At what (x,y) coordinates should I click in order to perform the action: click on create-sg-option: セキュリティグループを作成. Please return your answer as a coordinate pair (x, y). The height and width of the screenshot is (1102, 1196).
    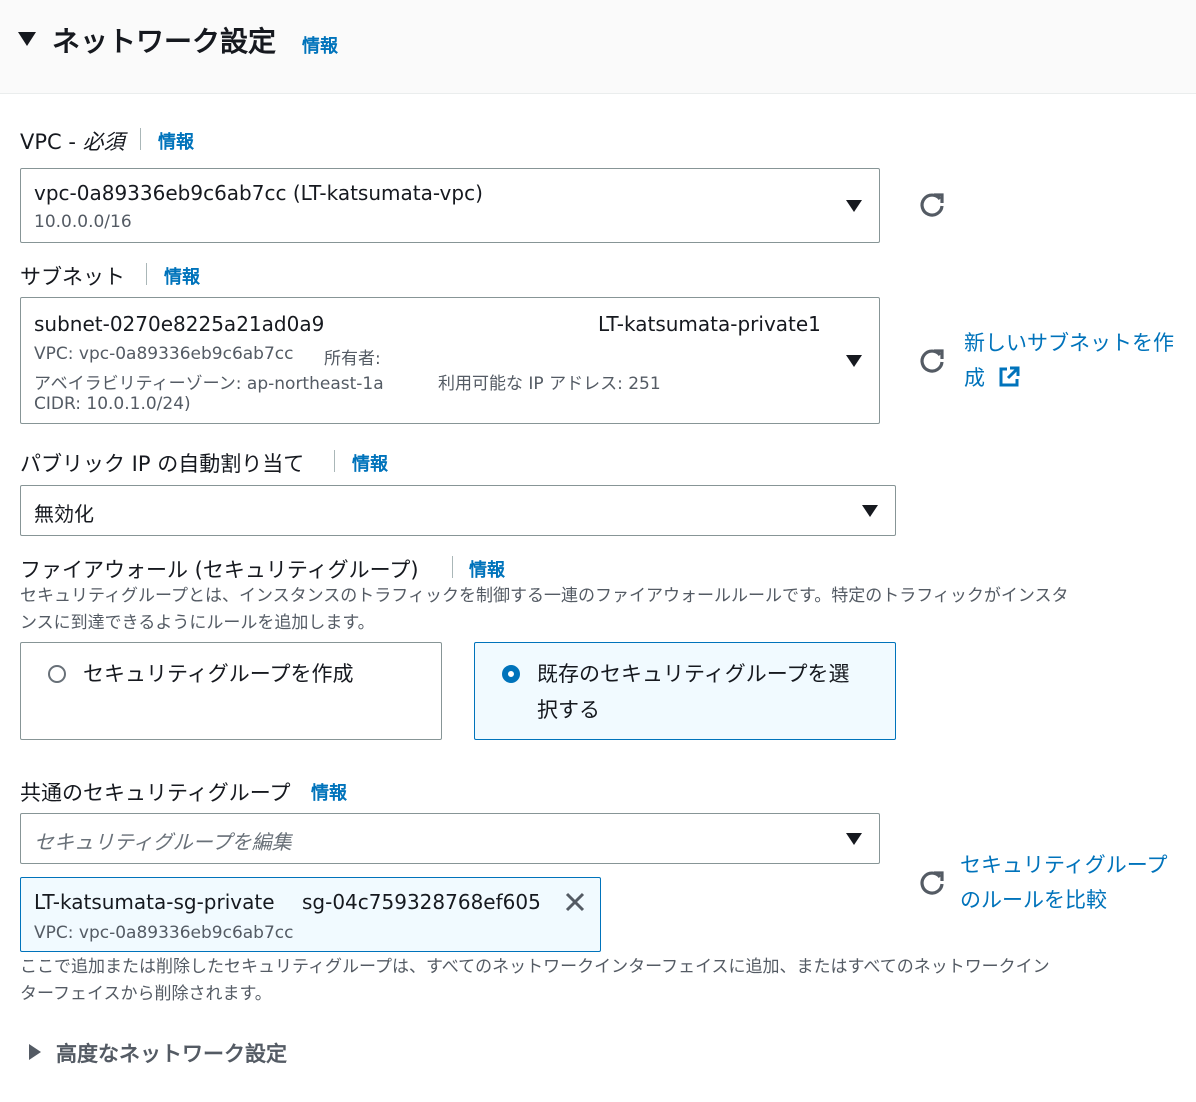
    Looking at the image, I should click on (231, 691).